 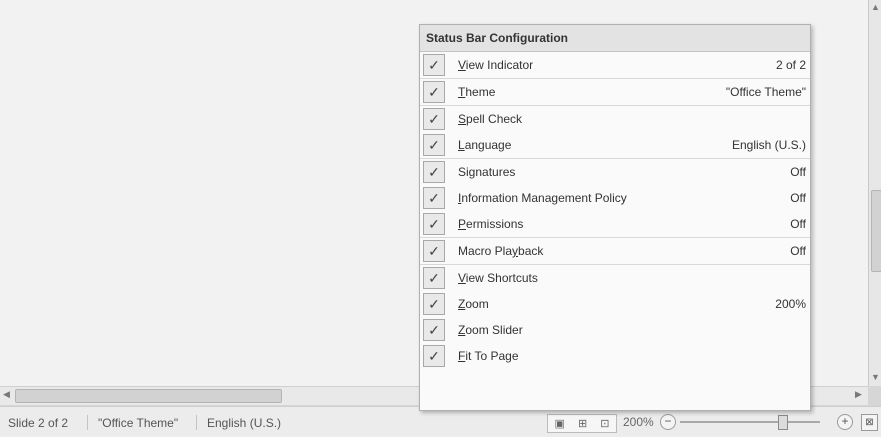 I want to click on menu-item-macro-playback: ✓ Macro Playback Off, so click(x=615, y=250).